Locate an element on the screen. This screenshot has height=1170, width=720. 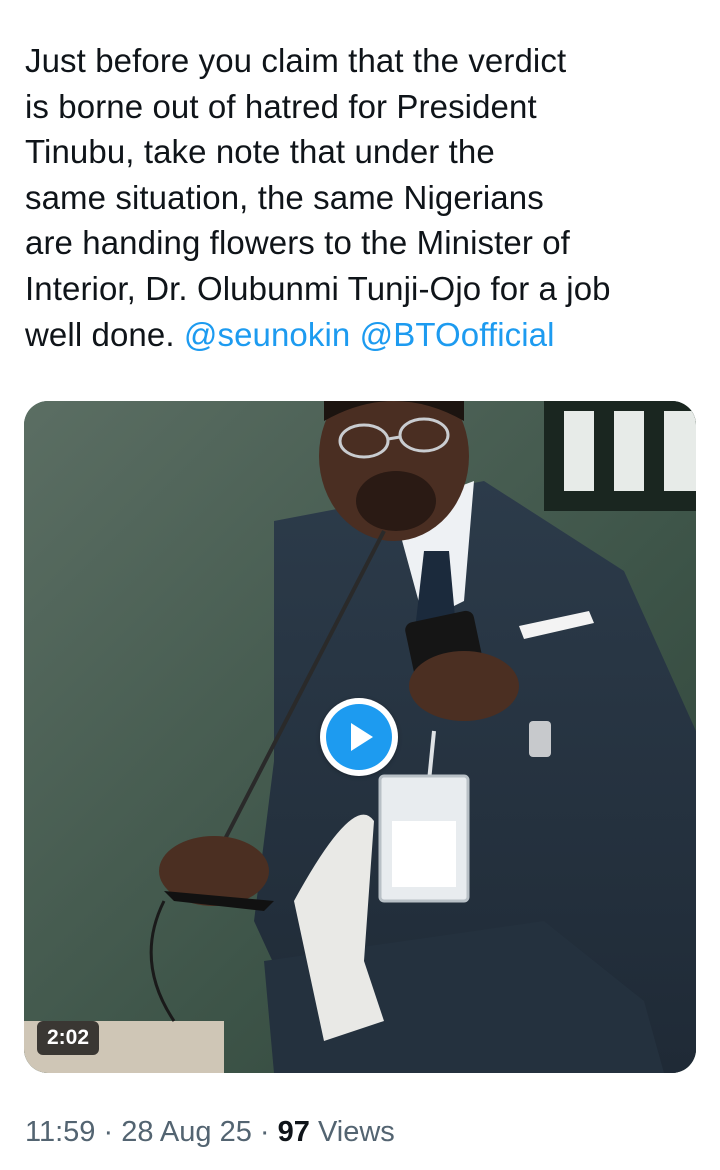
views-label: Views is located at coordinates (352, 1132).